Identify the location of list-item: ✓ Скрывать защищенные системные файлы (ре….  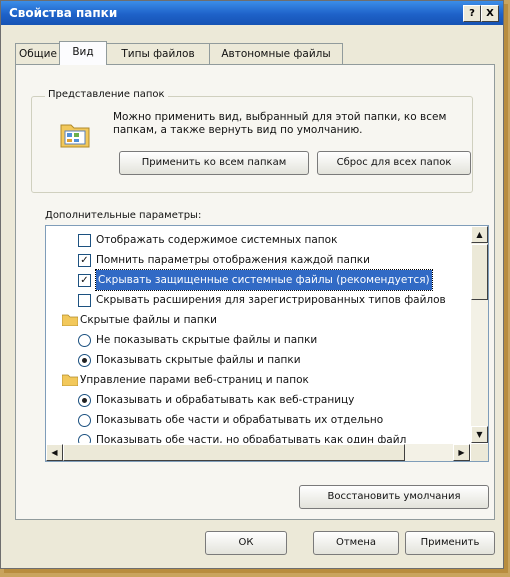
(258, 280).